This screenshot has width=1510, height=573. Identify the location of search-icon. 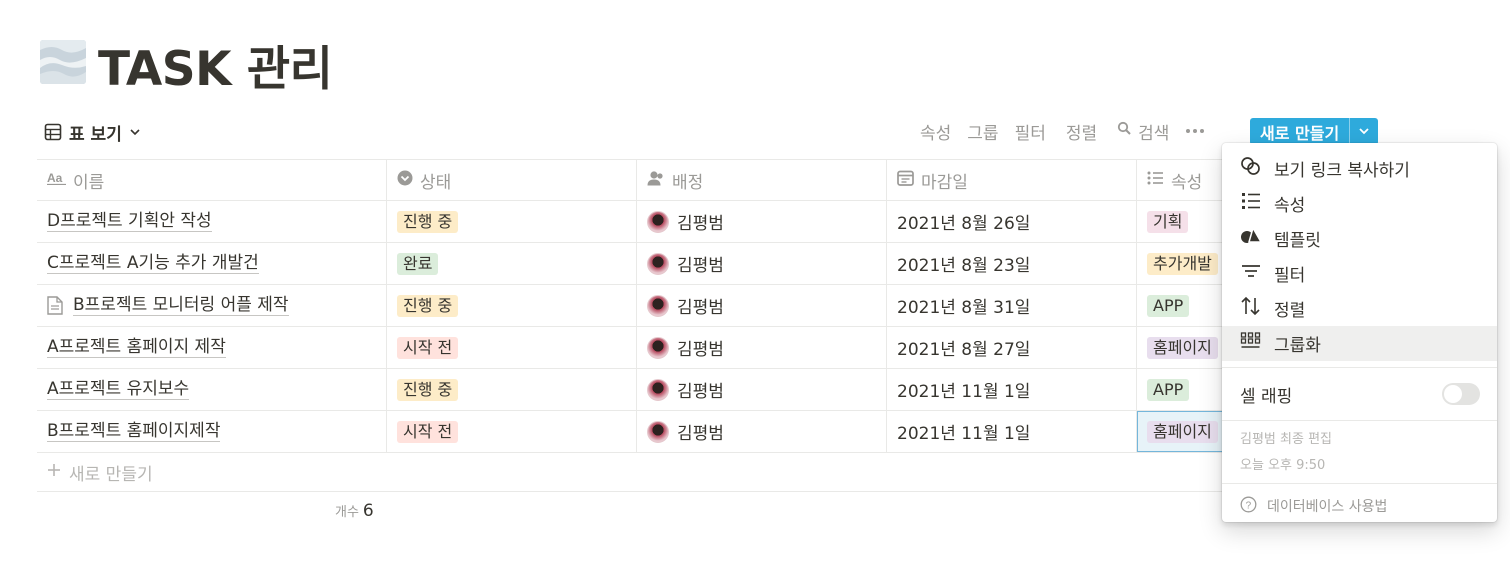
(1124, 131).